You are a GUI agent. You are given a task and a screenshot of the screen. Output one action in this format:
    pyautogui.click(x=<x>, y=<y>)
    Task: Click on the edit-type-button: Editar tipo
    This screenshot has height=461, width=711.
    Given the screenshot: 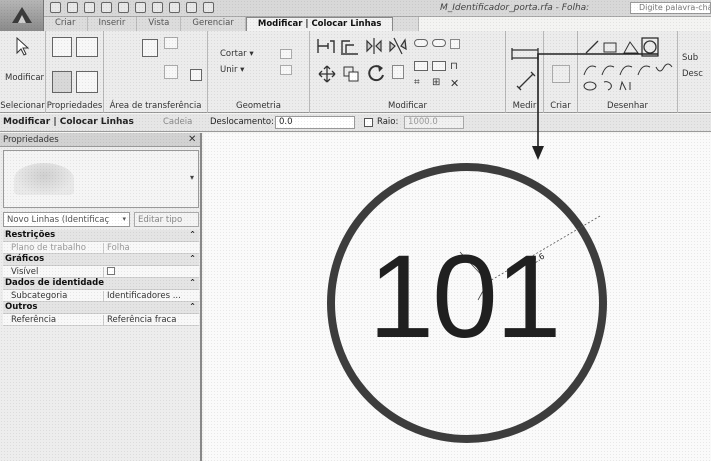 What is the action you would take?
    pyautogui.click(x=166, y=219)
    